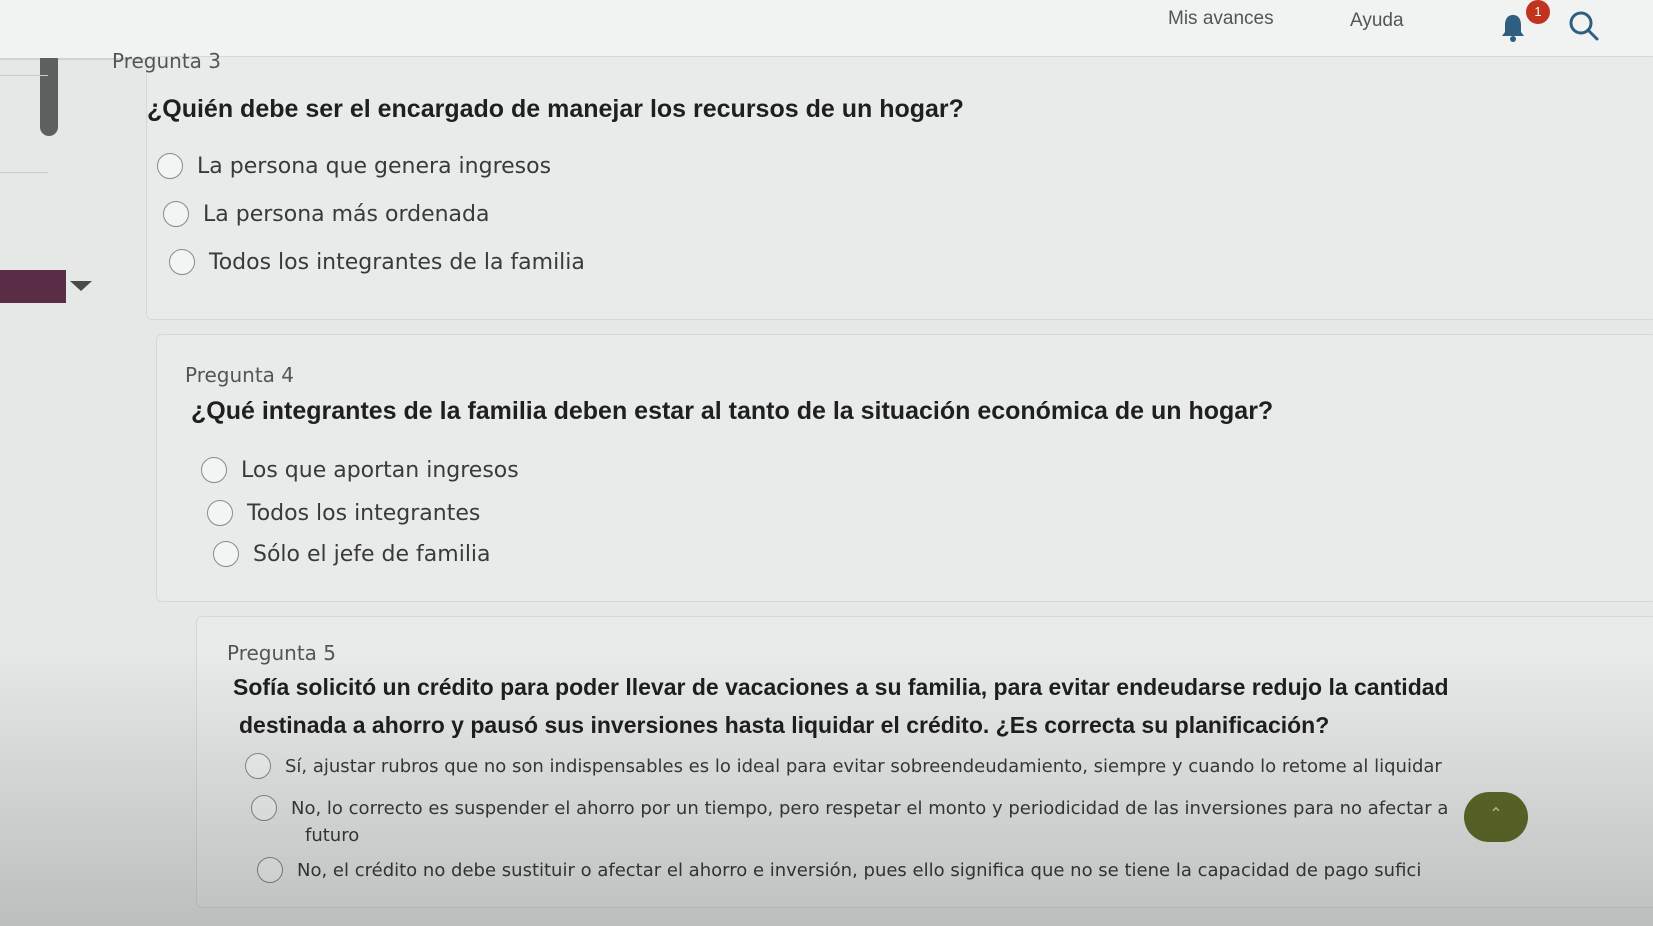  What do you see at coordinates (70, 492) in the screenshot?
I see `left-sidebar` at bounding box center [70, 492].